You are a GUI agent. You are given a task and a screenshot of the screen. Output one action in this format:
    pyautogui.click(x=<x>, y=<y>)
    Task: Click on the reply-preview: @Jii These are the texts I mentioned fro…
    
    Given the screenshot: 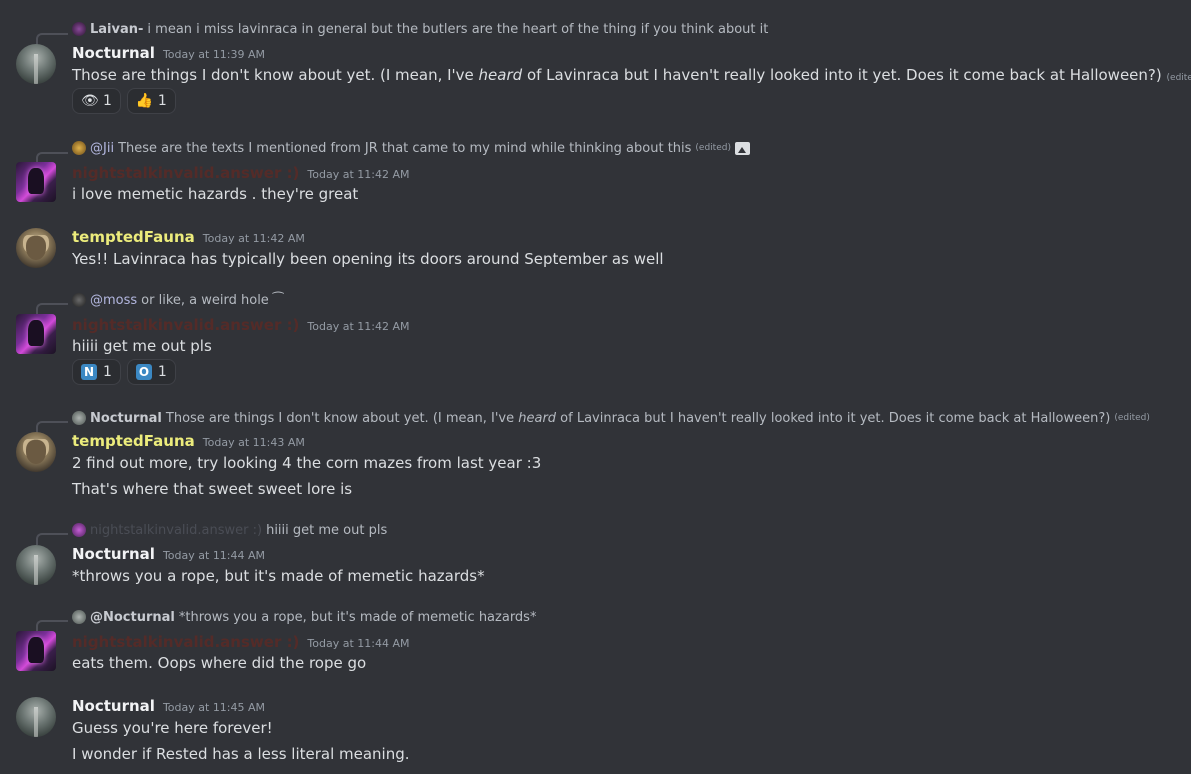 What is the action you would take?
    pyautogui.click(x=411, y=148)
    